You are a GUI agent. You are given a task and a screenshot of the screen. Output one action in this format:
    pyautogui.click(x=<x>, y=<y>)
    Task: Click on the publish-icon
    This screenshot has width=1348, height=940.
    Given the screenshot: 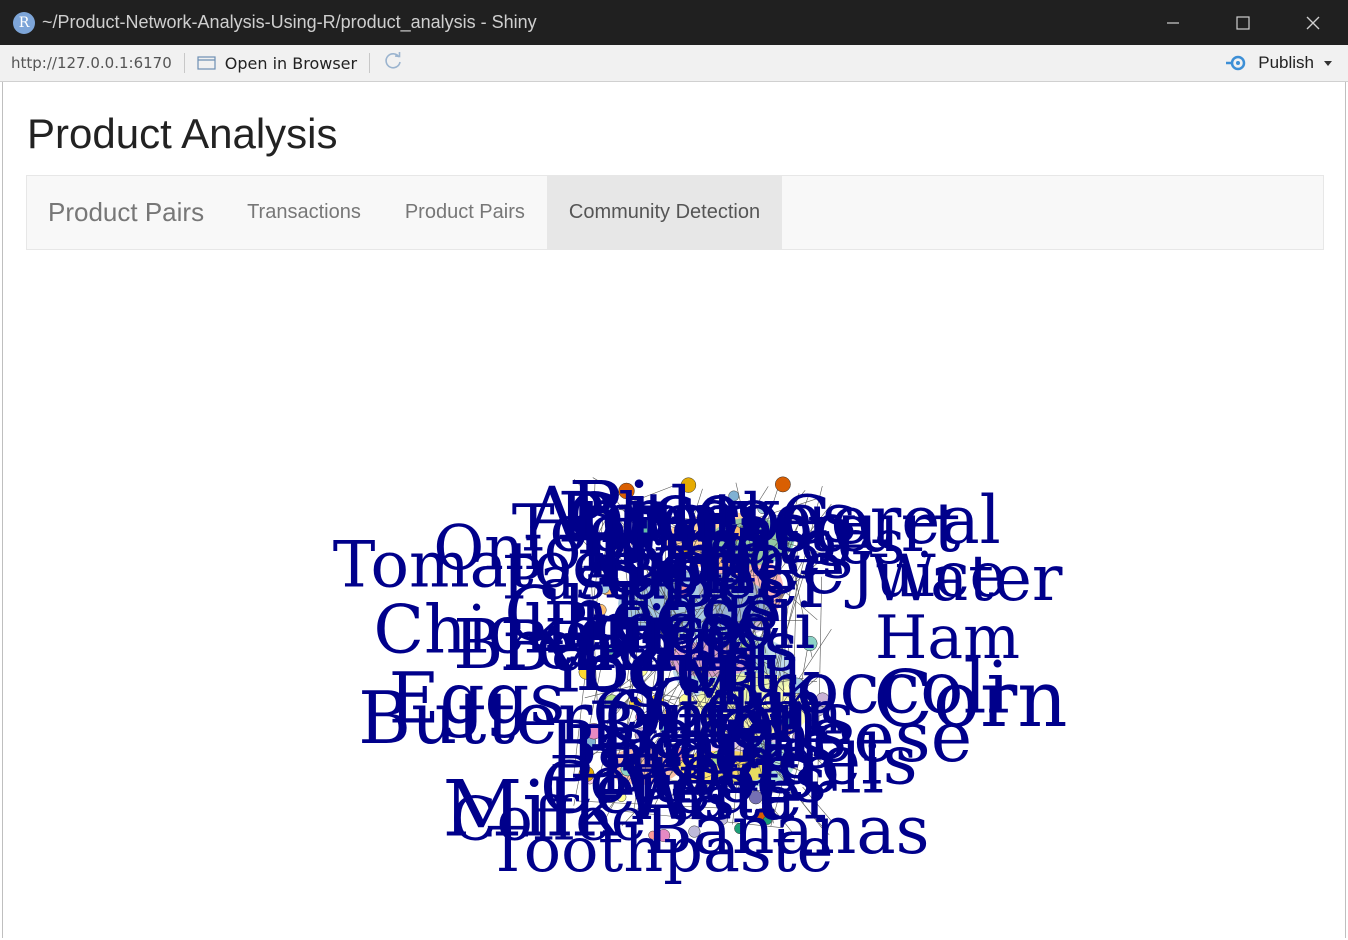 What is the action you would take?
    pyautogui.click(x=1236, y=63)
    